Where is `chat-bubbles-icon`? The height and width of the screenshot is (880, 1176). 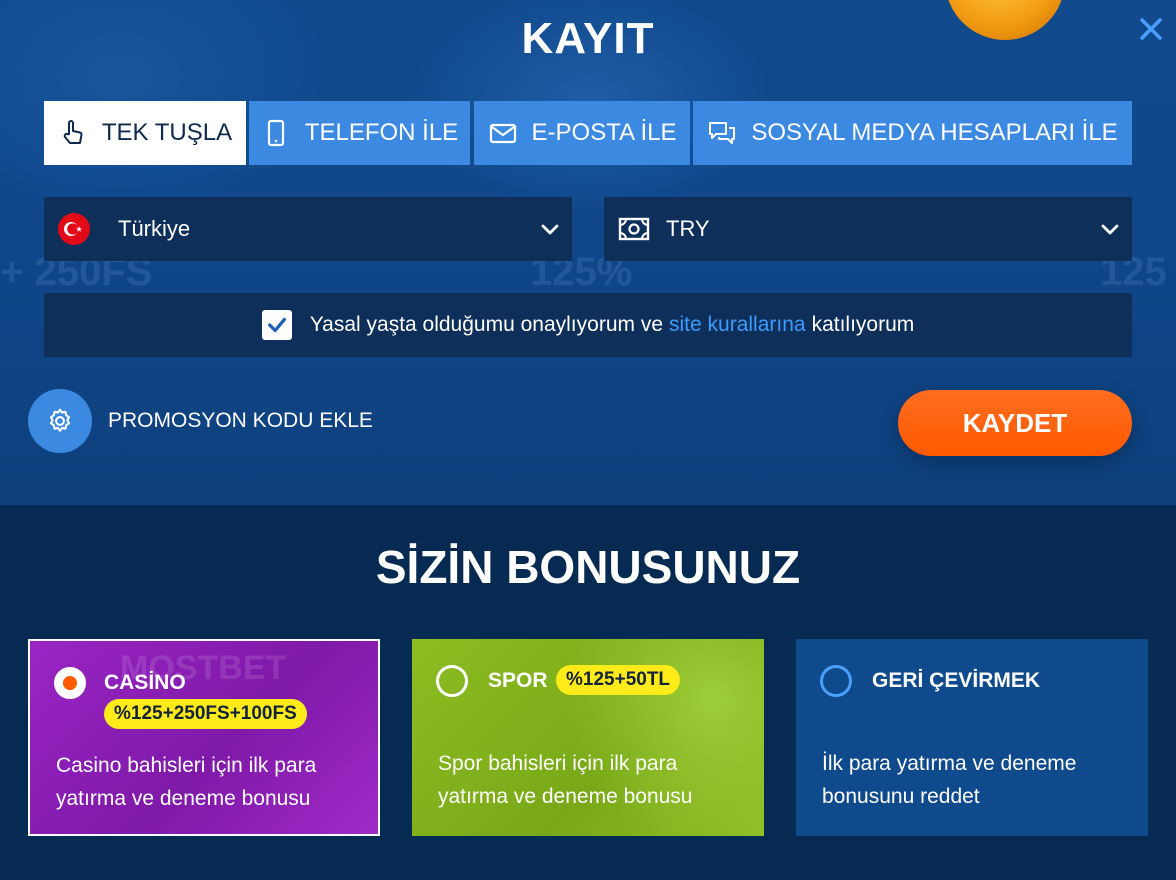
chat-bubbles-icon is located at coordinates (722, 133).